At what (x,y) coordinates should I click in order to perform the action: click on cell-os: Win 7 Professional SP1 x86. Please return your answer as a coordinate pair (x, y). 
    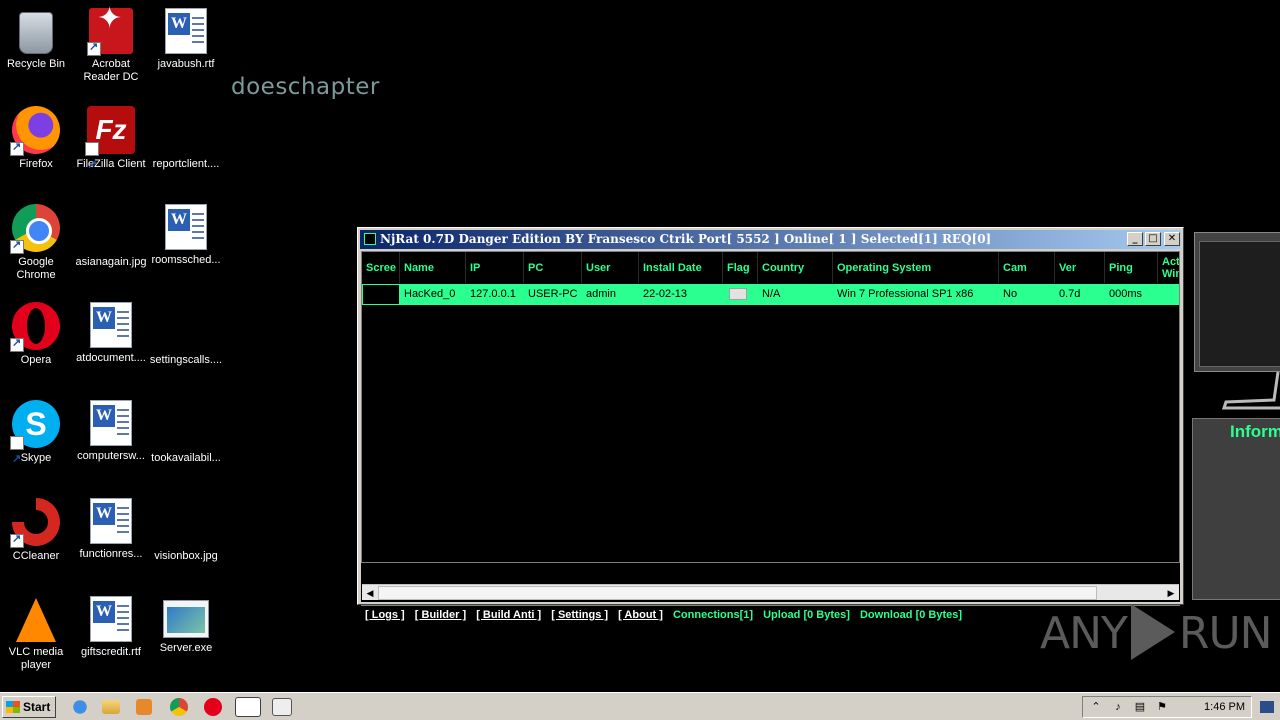
    Looking at the image, I should click on (905, 294).